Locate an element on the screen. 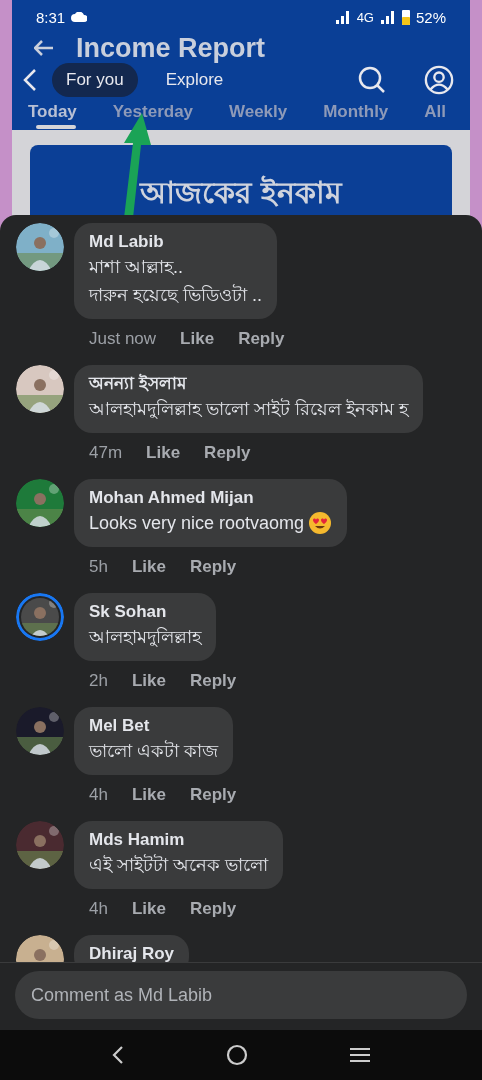 This screenshot has width=482, height=1080. commenter-name: Mohan Ahmed Mijan is located at coordinates (211, 498).